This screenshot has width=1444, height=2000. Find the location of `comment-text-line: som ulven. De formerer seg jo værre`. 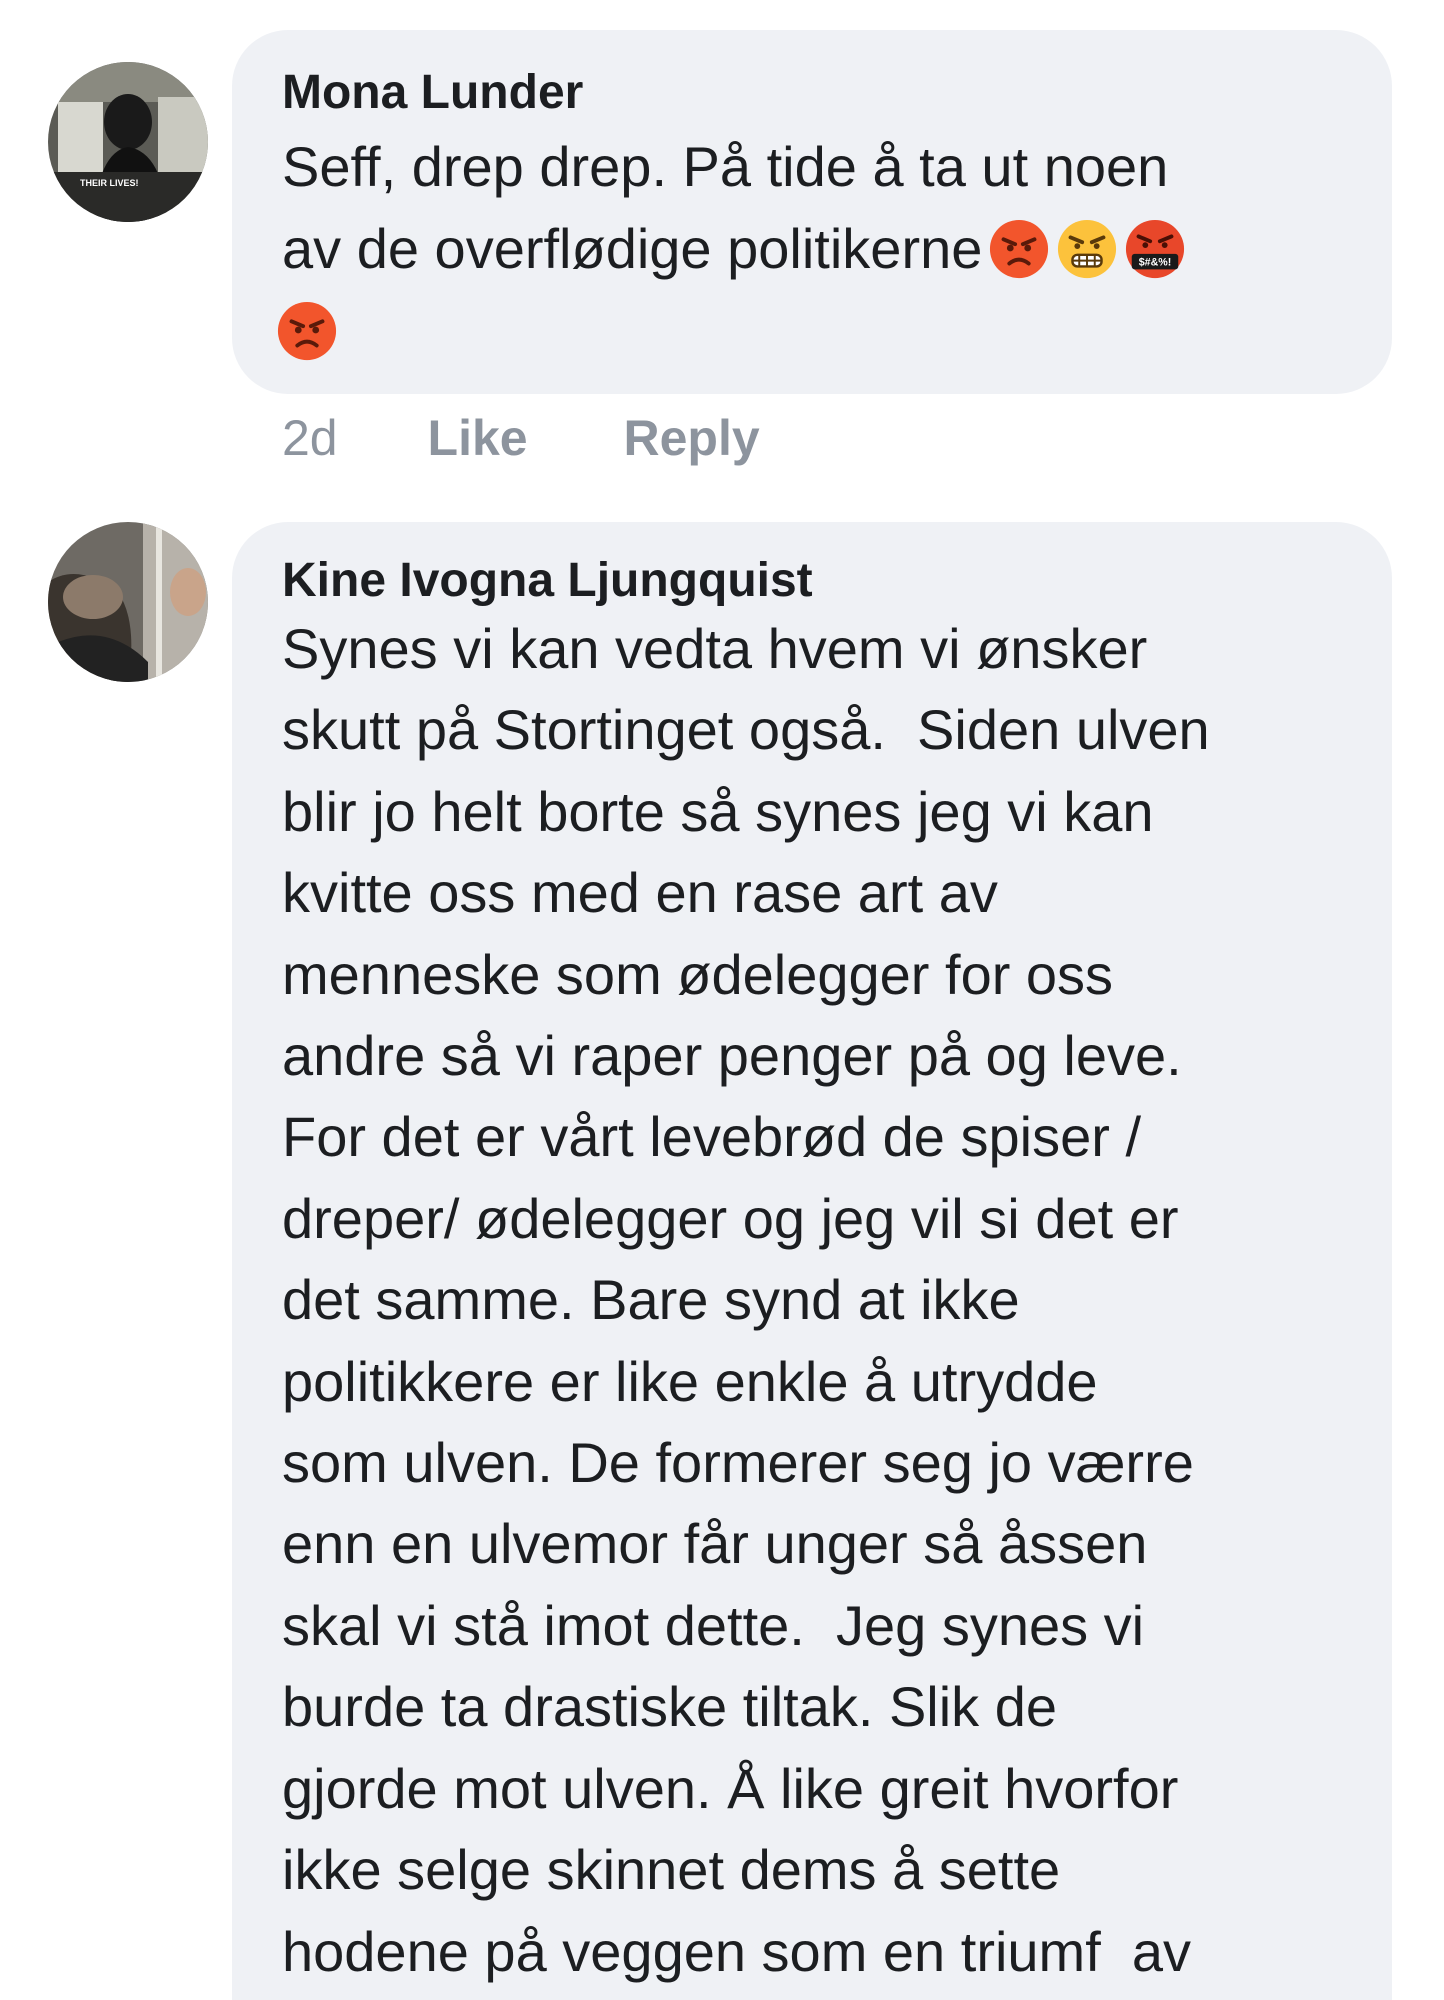

comment-text-line: som ulven. De formerer seg jo værre is located at coordinates (738, 1463).